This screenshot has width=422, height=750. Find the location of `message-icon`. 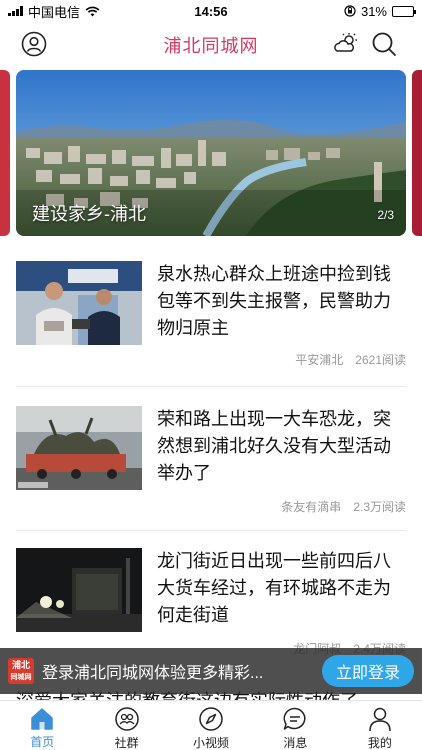

message-icon is located at coordinates (295, 719).